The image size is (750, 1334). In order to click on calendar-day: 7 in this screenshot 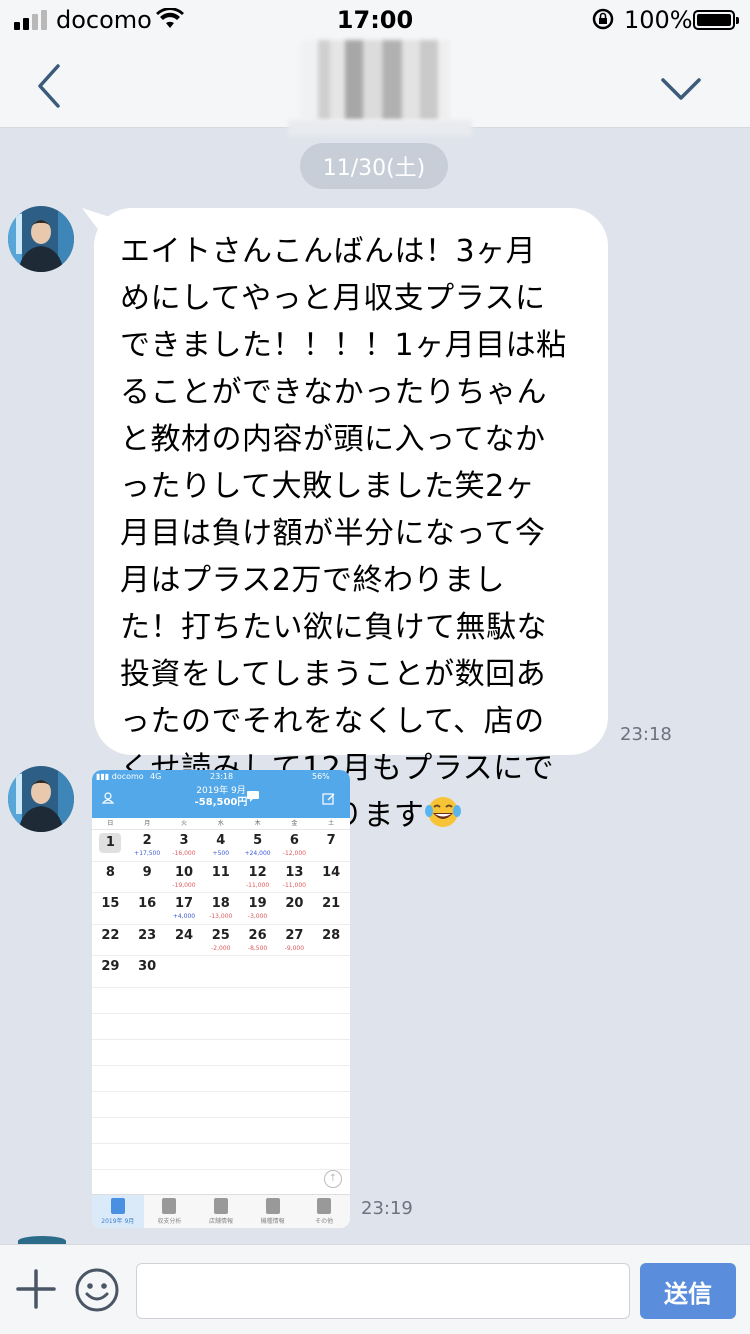, I will do `click(331, 845)`.